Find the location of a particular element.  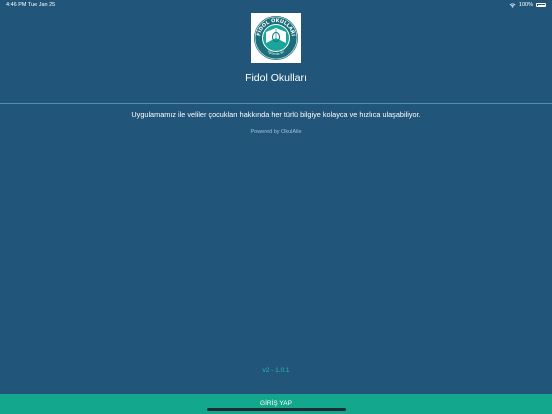

battery-icon is located at coordinates (541, 5).